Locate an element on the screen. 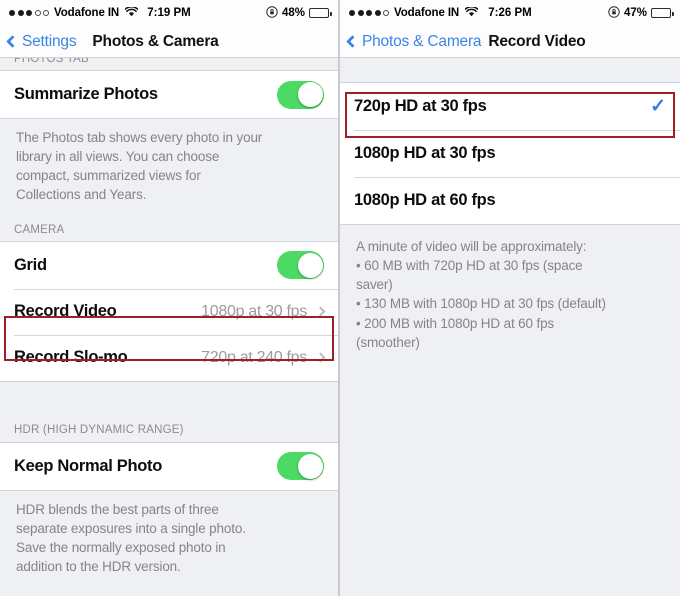 Image resolution: width=680 pixels, height=596 pixels. grid-row: Grid is located at coordinates (169, 265).